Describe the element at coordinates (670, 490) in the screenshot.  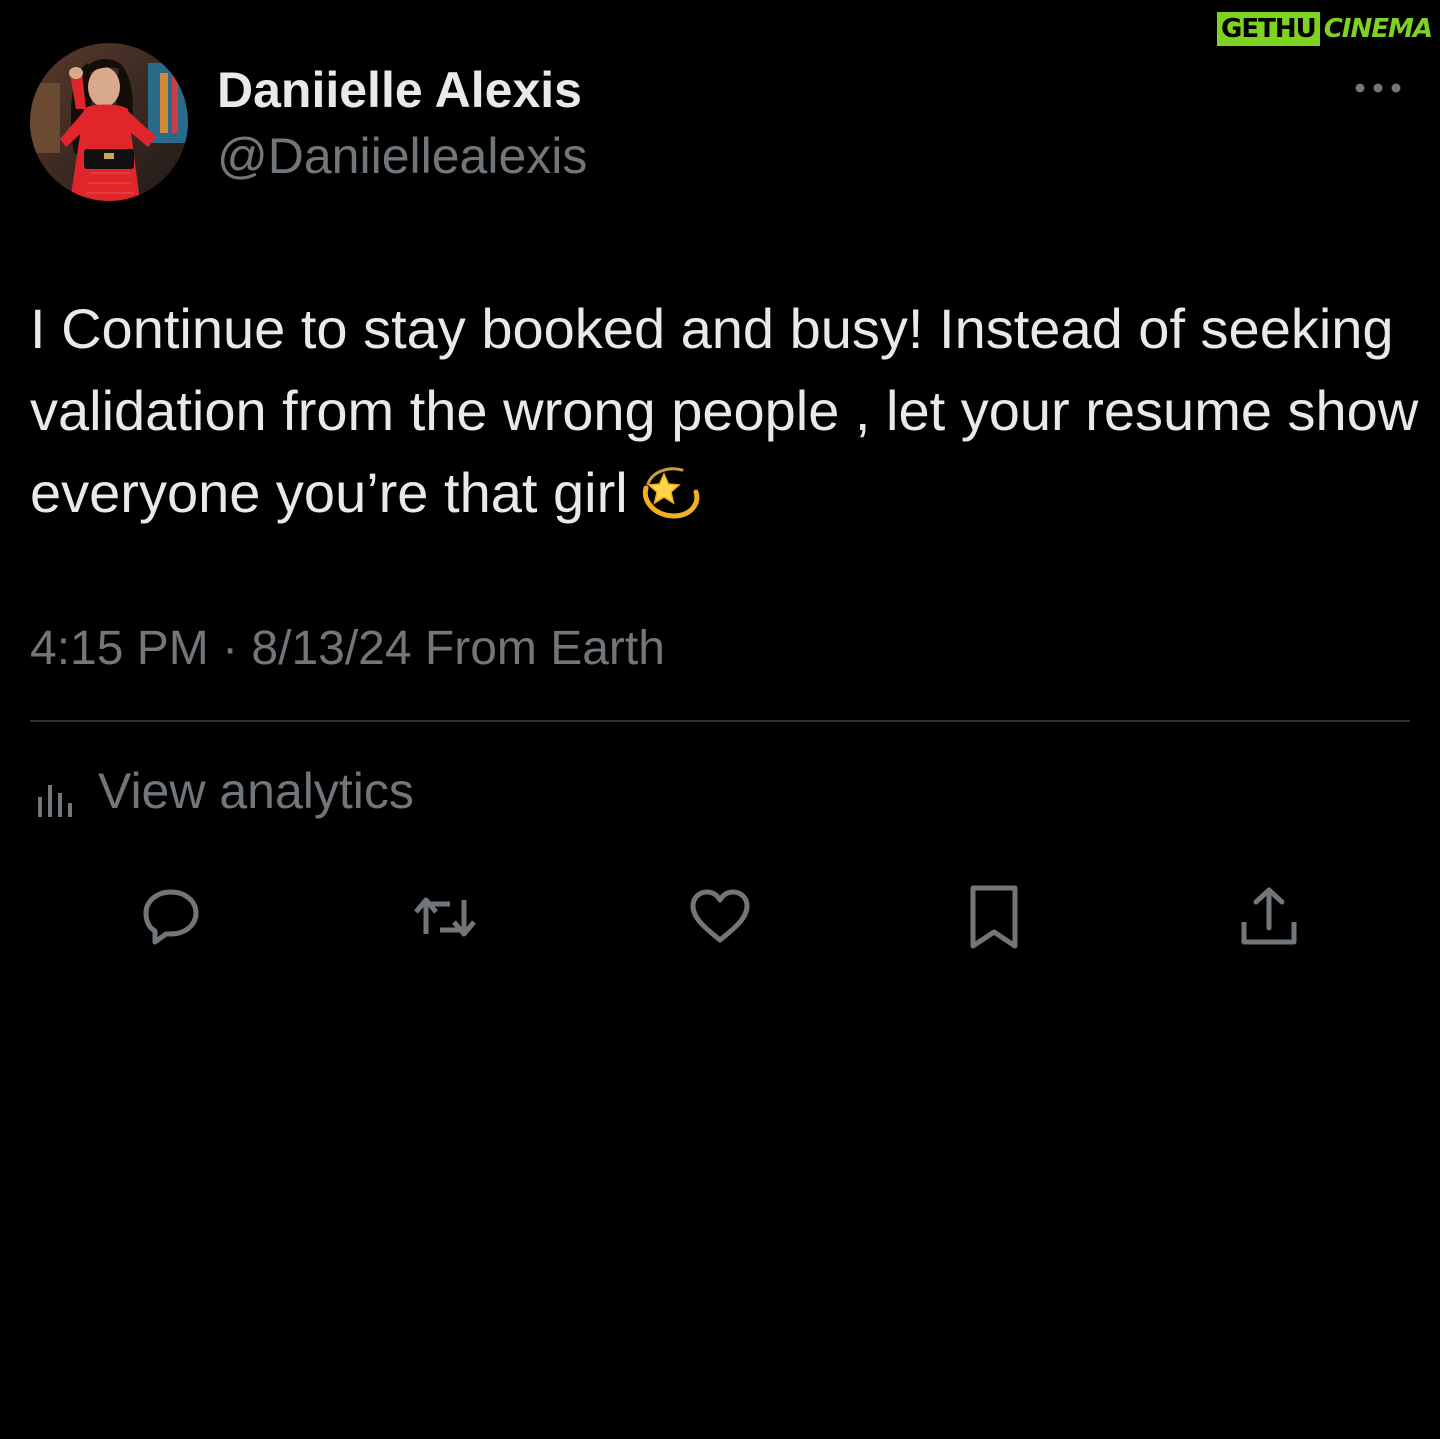
I see `dizzy-star-emoji-icon` at that location.